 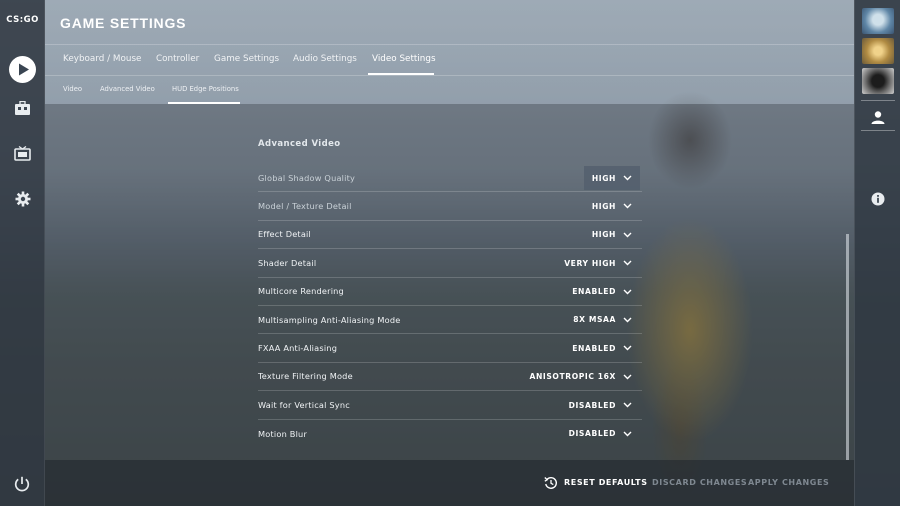 I want to click on setting-value: VERY HIGH, so click(x=590, y=263).